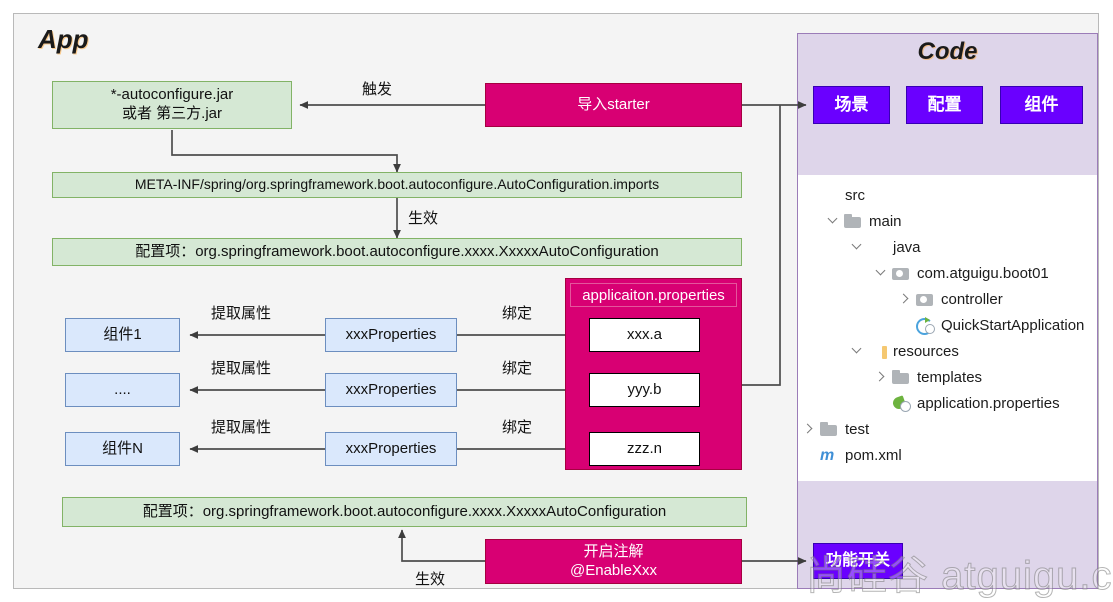 The height and width of the screenshot is (602, 1113). Describe the element at coordinates (949, 195) in the screenshot. I see `tree-row: src` at that location.